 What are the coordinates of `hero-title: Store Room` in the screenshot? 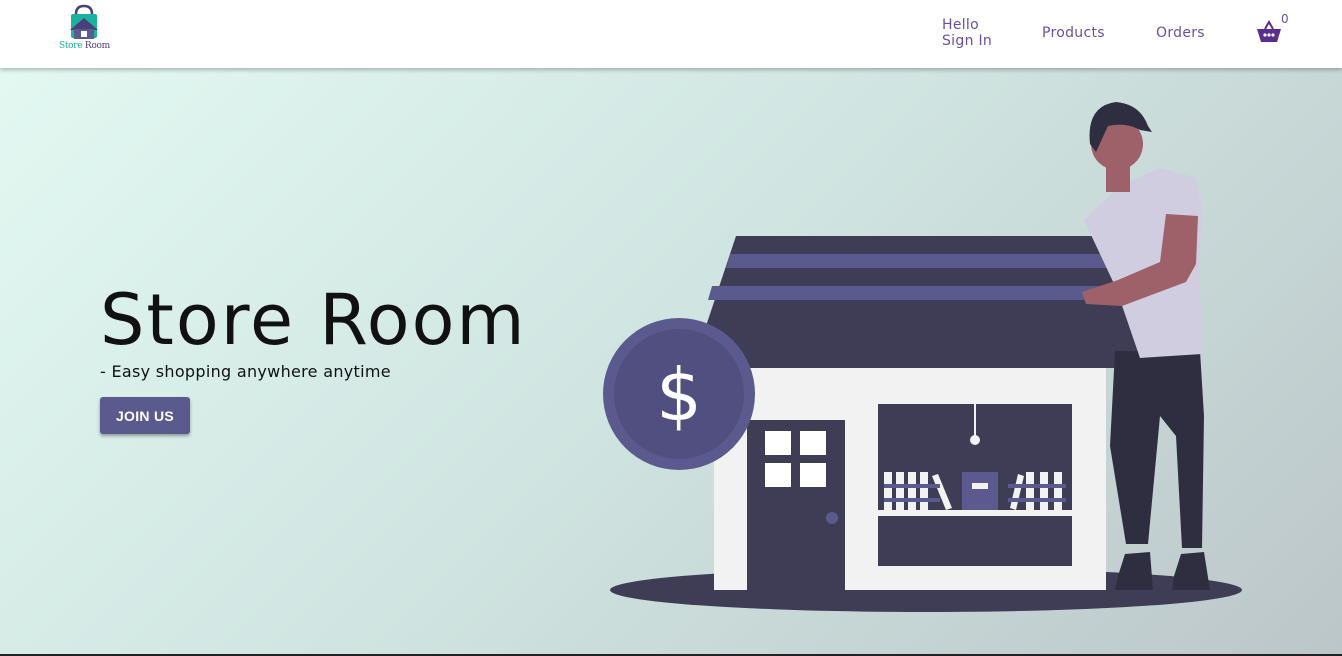 It's located at (313, 320).